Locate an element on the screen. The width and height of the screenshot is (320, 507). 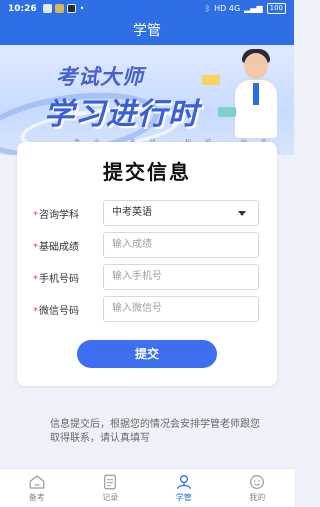
bottom-tab-bar: 备考 记录 学管 我的 is located at coordinates (147, 487).